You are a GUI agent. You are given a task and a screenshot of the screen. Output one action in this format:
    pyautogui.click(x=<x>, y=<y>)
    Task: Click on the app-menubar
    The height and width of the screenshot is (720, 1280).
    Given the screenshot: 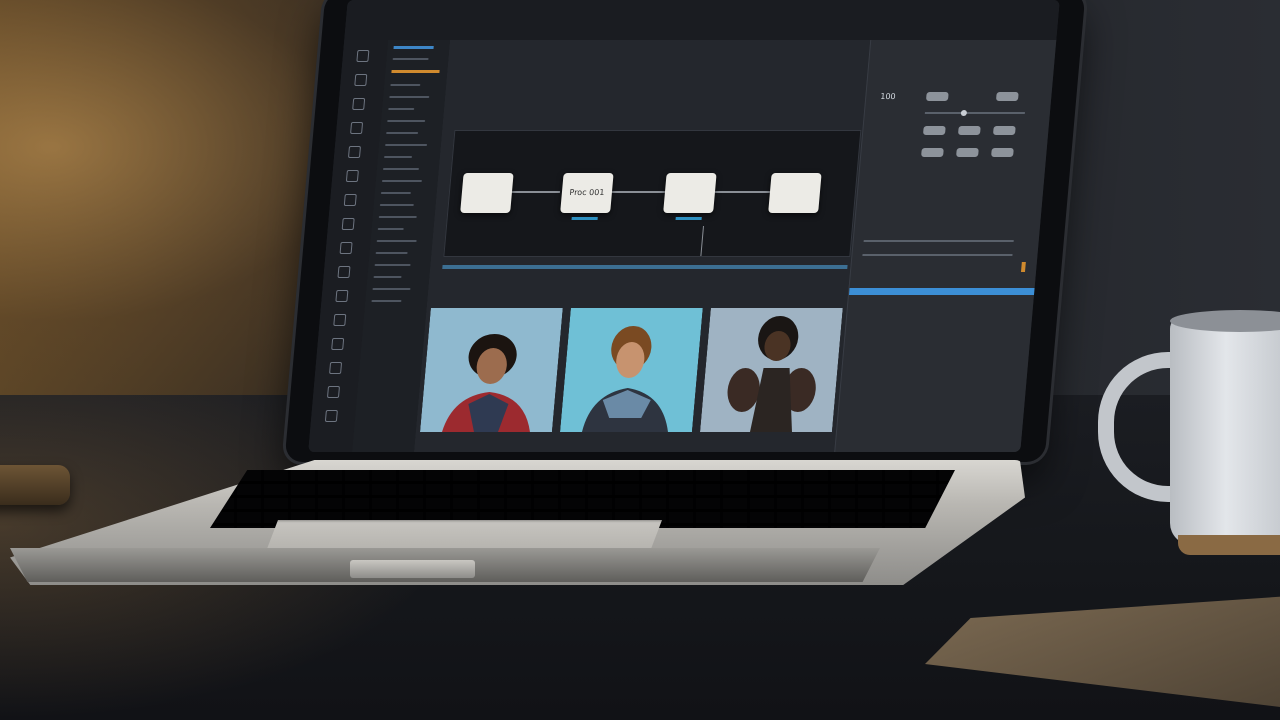 What is the action you would take?
    pyautogui.click(x=702, y=20)
    